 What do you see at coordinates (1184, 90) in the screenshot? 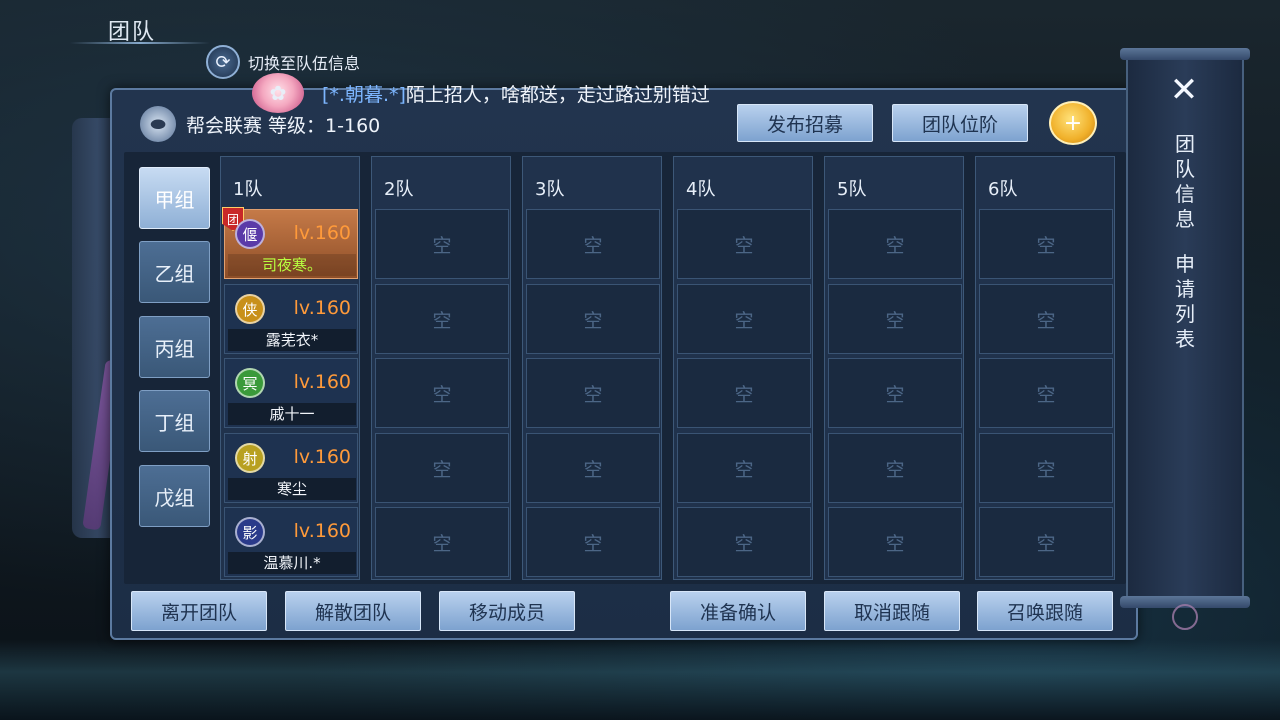
I see `close-icon: ✕` at bounding box center [1184, 90].